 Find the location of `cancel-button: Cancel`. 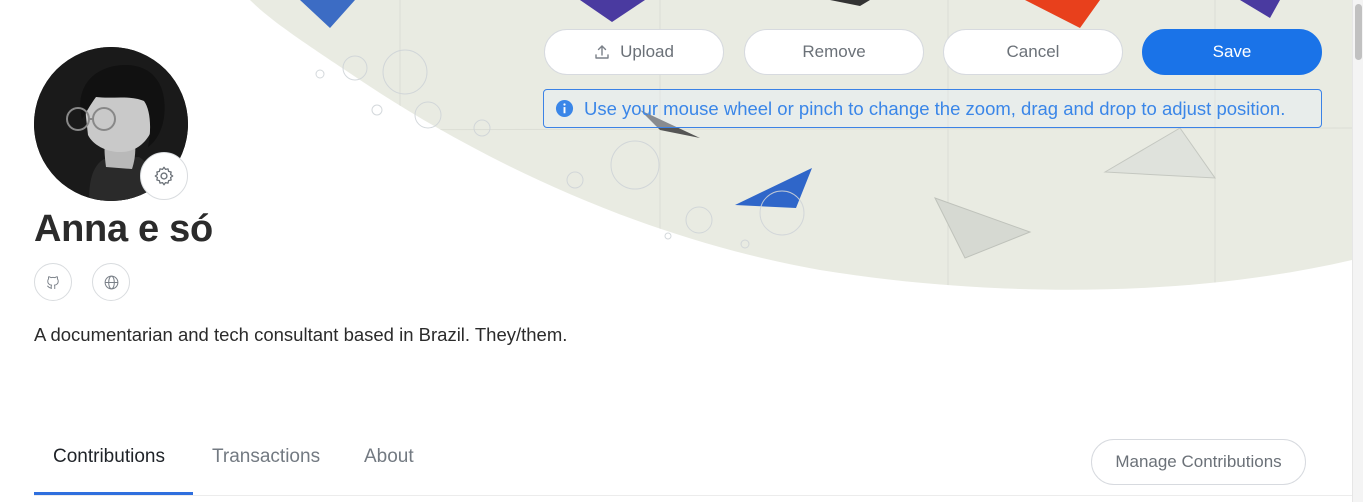

cancel-button: Cancel is located at coordinates (1033, 52).